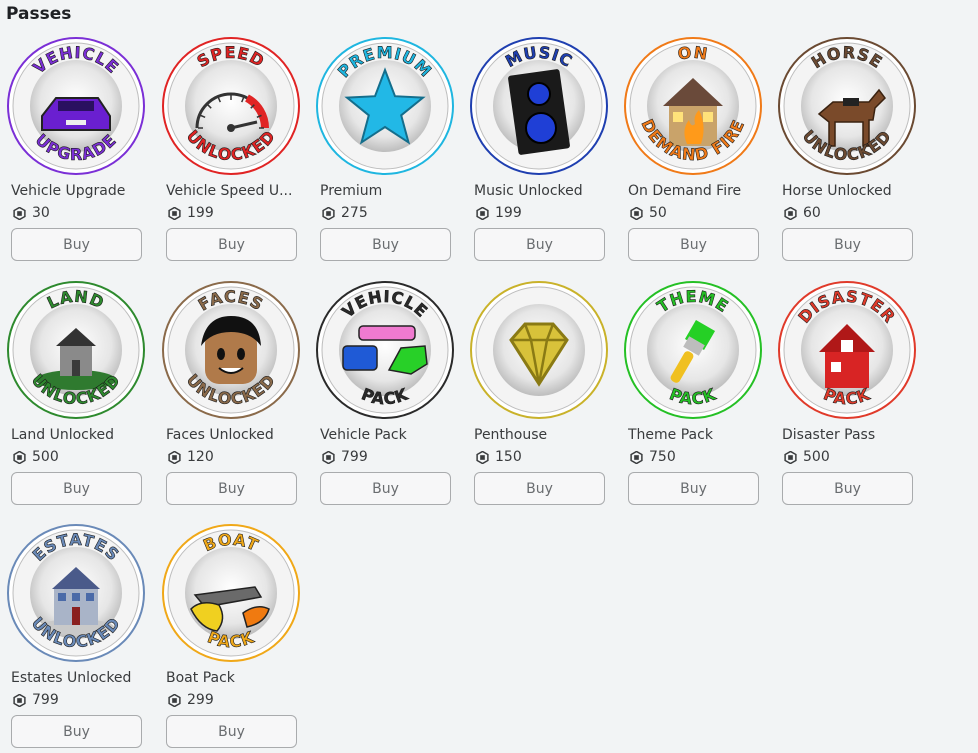  What do you see at coordinates (846, 435) in the screenshot?
I see `pass-name: Disaster Pass` at bounding box center [846, 435].